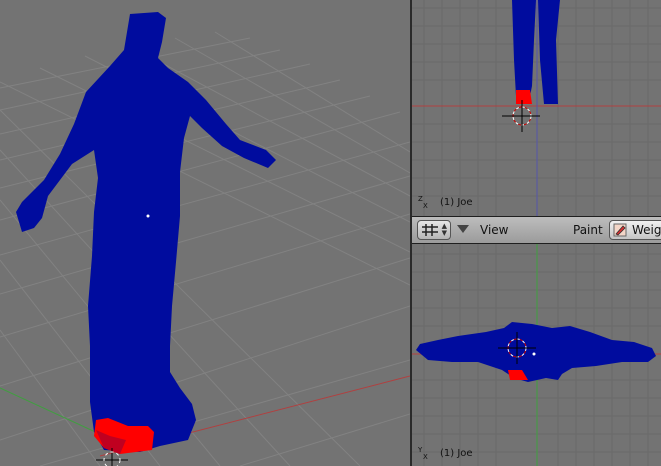 Image resolution: width=661 pixels, height=466 pixels. I want to click on view-menu: View, so click(494, 230).